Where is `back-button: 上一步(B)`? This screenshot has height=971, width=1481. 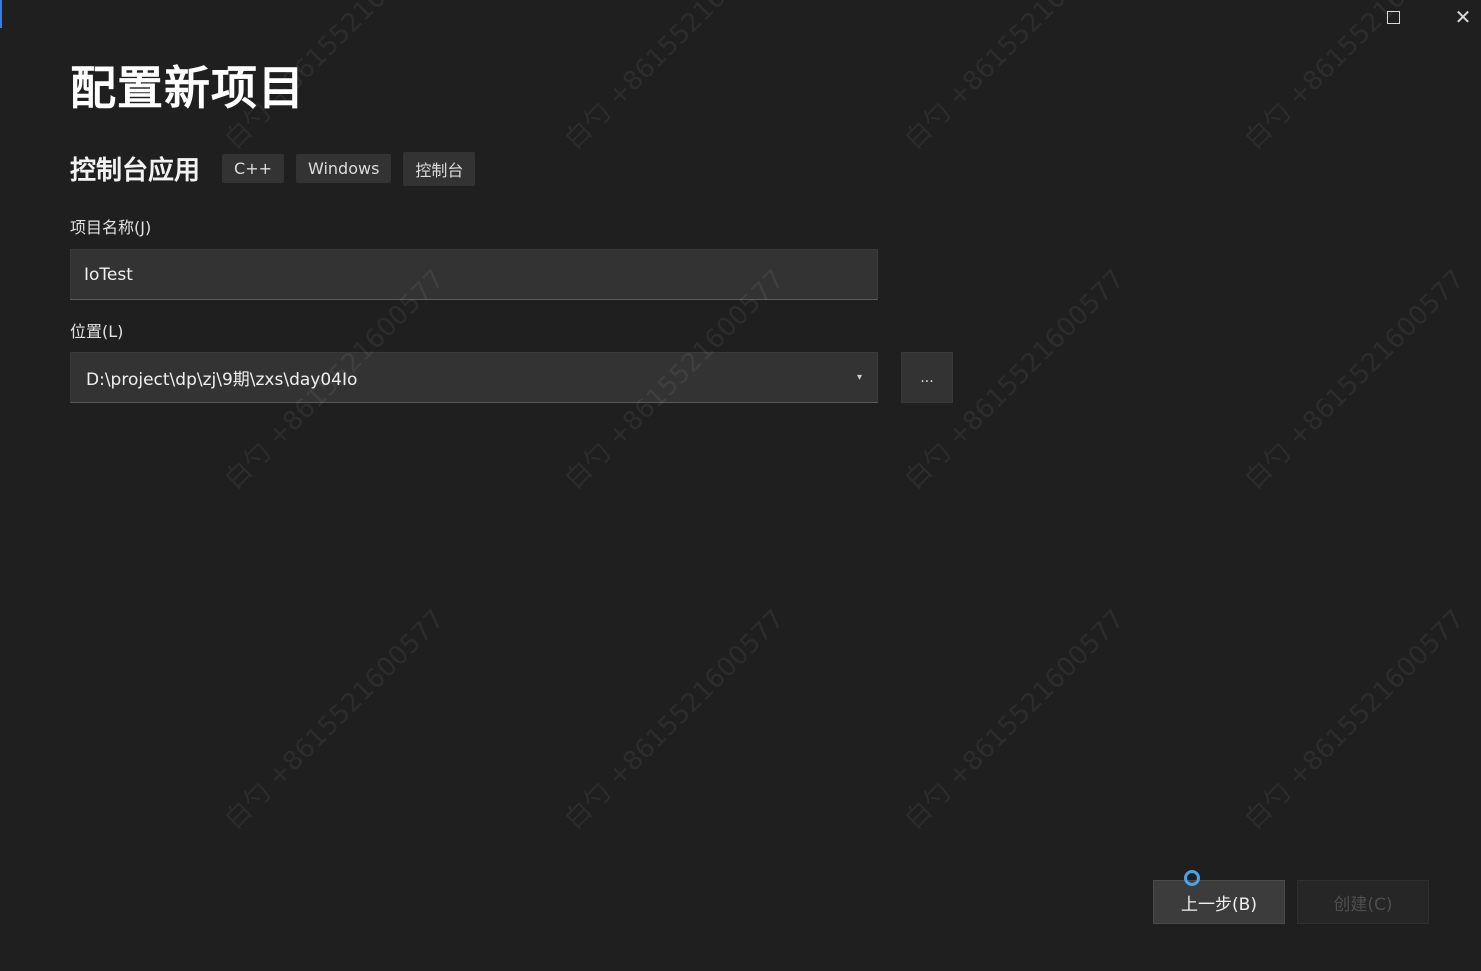
back-button: 上一步(B) is located at coordinates (1219, 902).